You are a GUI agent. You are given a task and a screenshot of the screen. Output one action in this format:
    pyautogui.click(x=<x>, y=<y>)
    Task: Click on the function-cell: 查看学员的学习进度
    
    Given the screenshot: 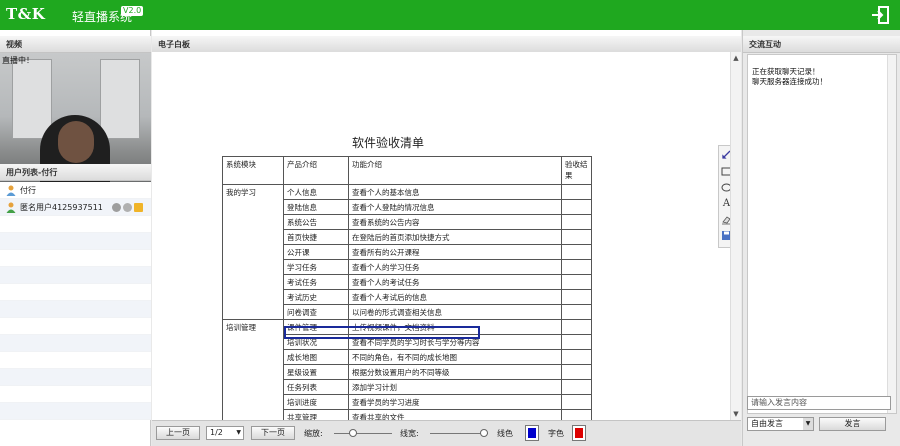 What is the action you would take?
    pyautogui.click(x=455, y=402)
    